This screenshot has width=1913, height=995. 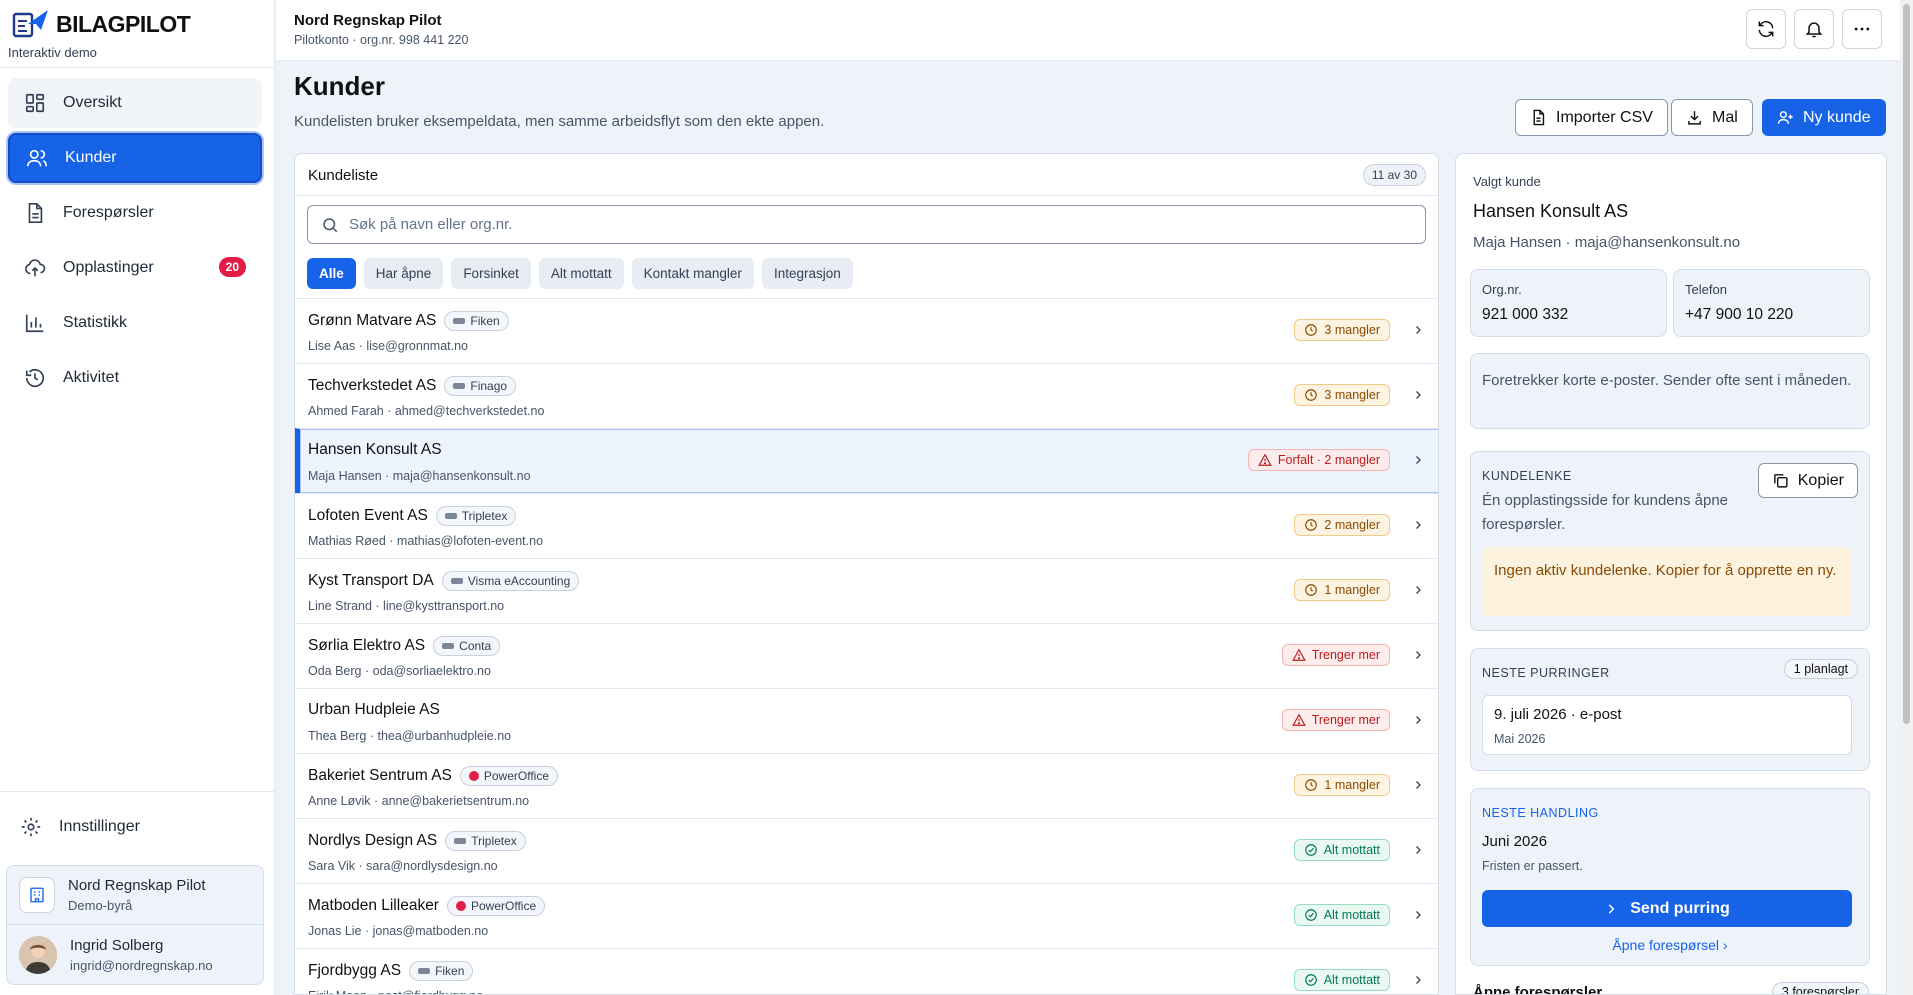 What do you see at coordinates (1351, 850) in the screenshot?
I see `status-label: Alt mottatt` at bounding box center [1351, 850].